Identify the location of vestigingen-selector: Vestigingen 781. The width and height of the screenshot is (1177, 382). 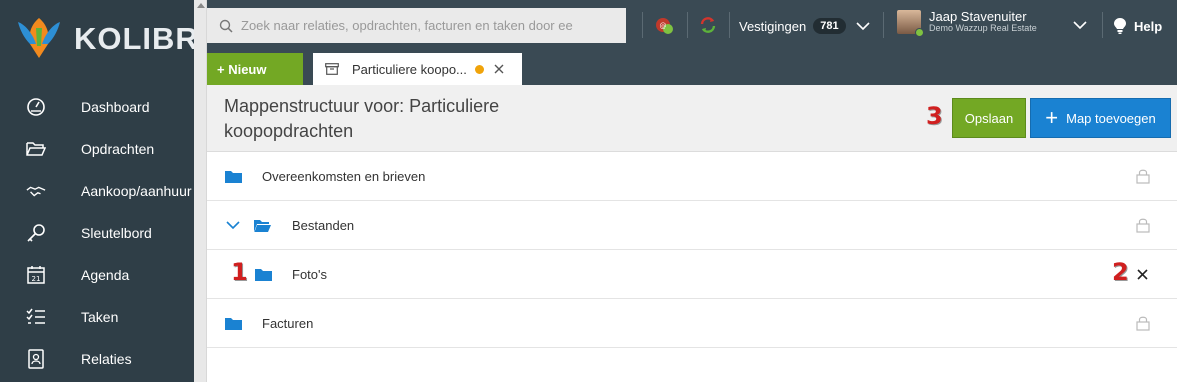
(804, 26).